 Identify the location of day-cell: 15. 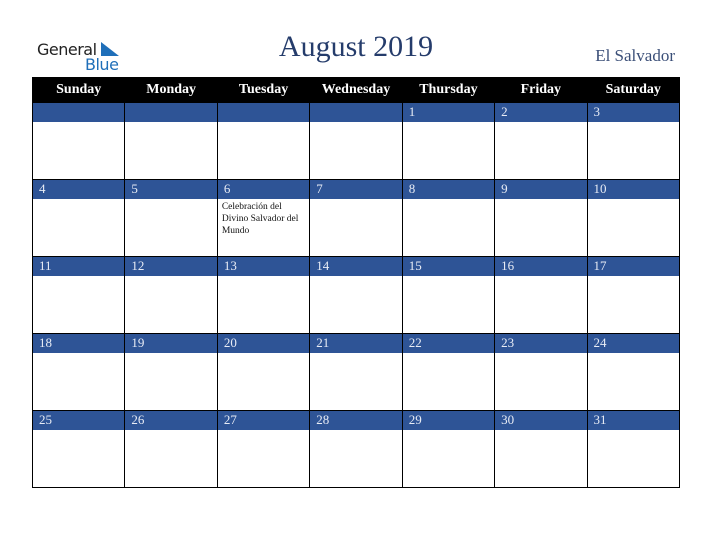
(448, 295).